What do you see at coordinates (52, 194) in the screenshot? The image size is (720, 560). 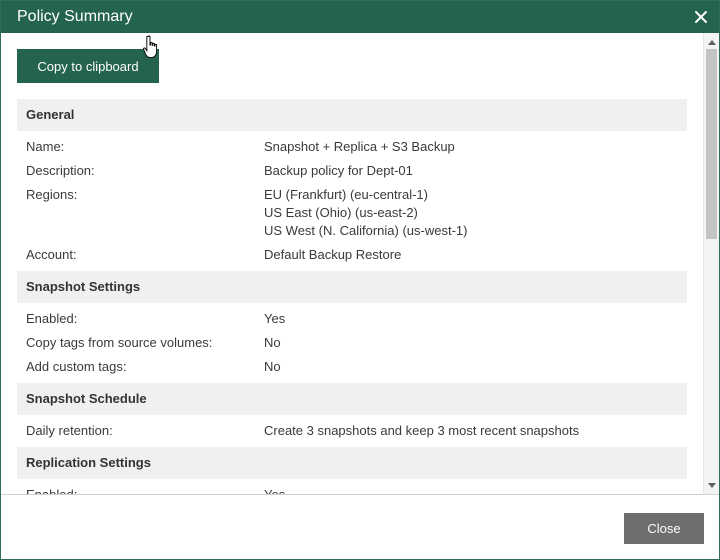 I see `row-label: Regions:` at bounding box center [52, 194].